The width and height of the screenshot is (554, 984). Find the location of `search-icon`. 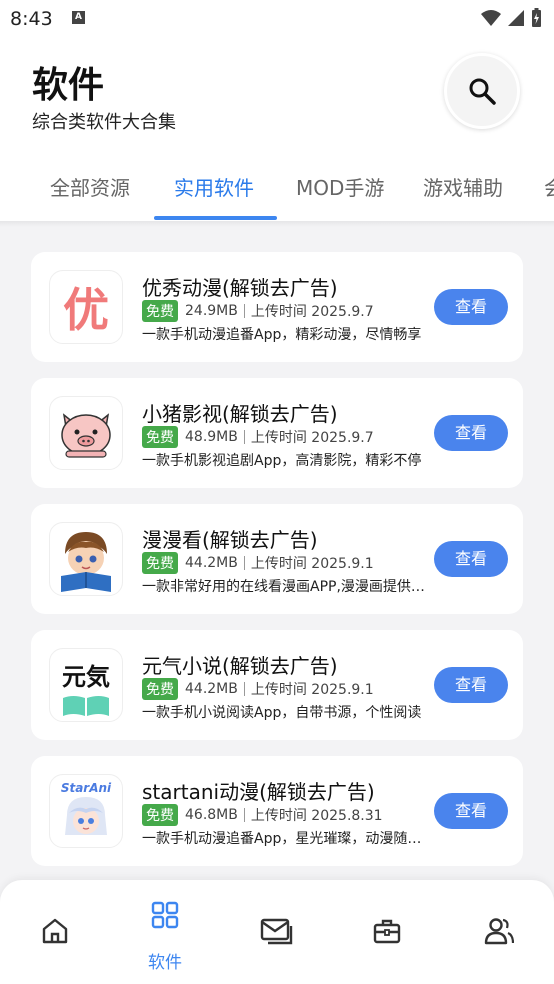

search-icon is located at coordinates (482, 91).